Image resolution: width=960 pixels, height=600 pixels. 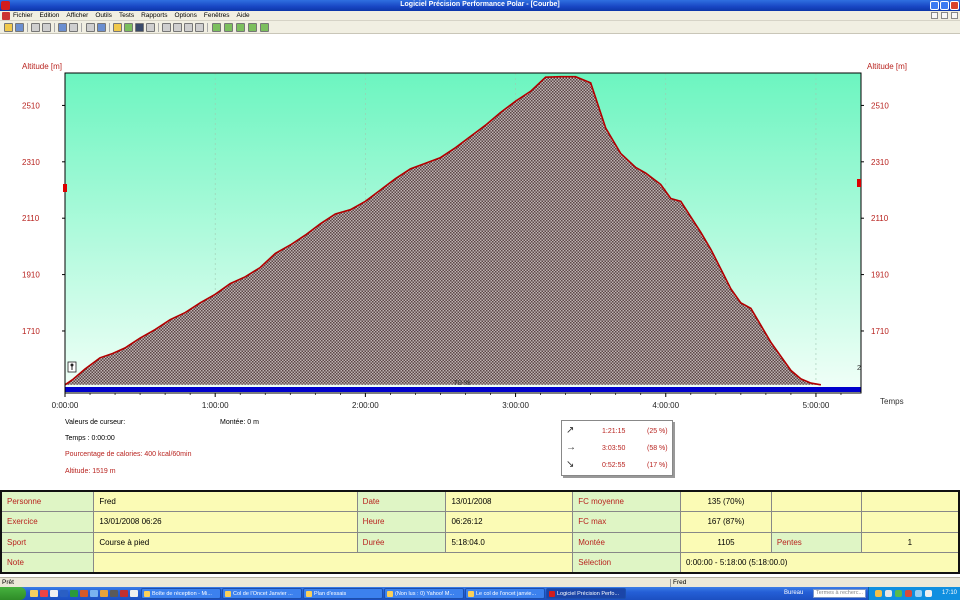 What do you see at coordinates (62, 27) in the screenshot?
I see `heart-icon` at bounding box center [62, 27].